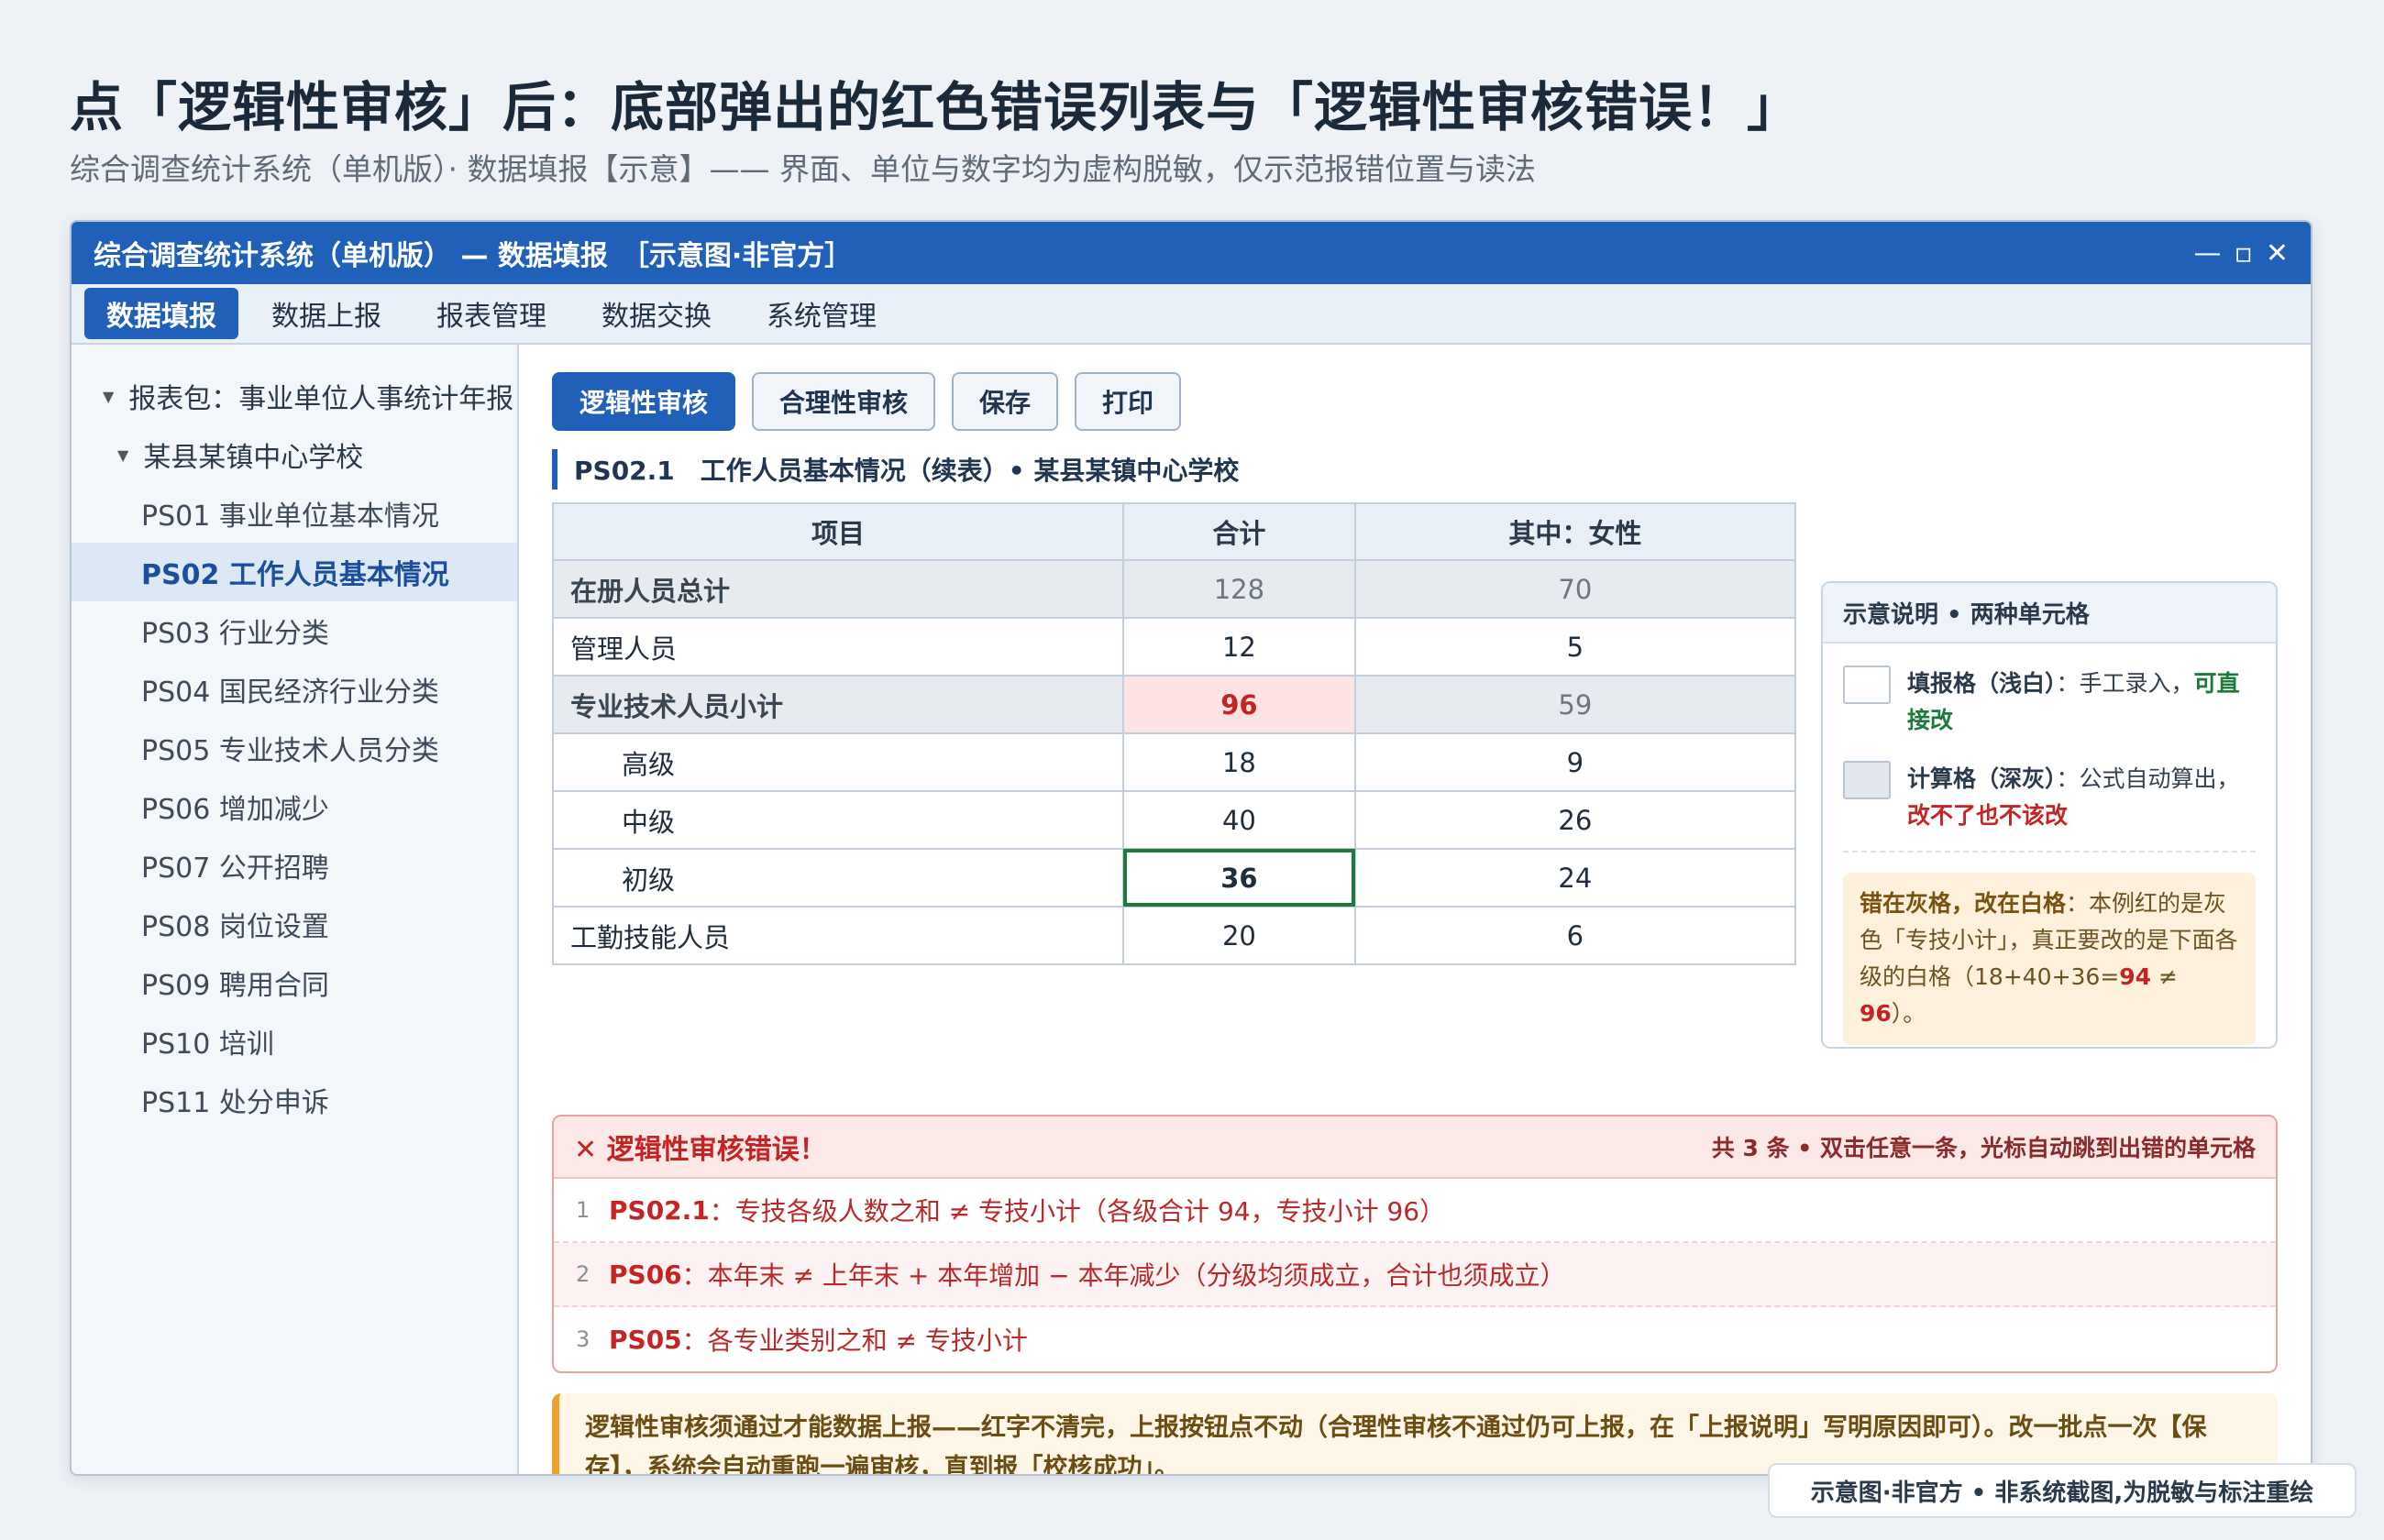 Image resolution: width=2384 pixels, height=1540 pixels. I want to click on legend-note-a: 94, so click(2135, 976).